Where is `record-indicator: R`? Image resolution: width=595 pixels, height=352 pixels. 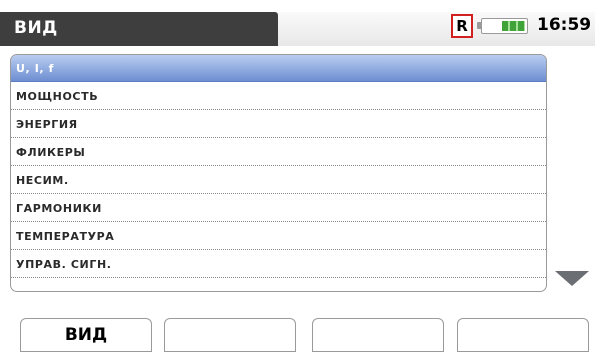
record-indicator: R is located at coordinates (462, 26).